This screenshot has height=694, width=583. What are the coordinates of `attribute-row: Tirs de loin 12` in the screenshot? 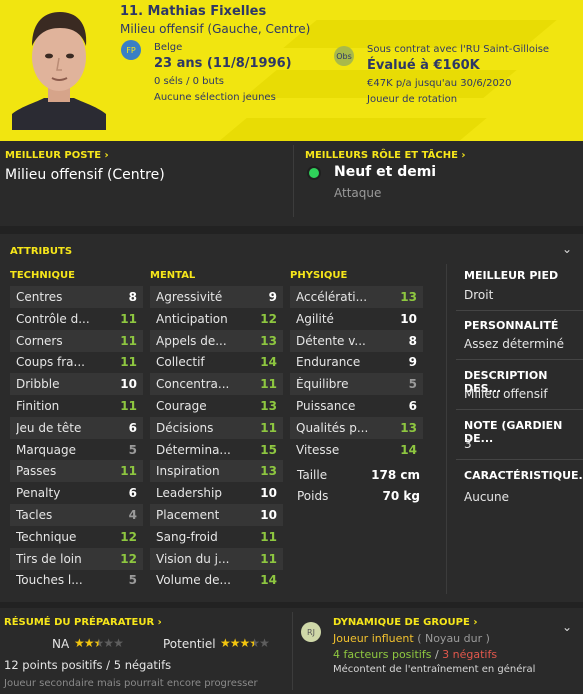 It's located at (76, 558).